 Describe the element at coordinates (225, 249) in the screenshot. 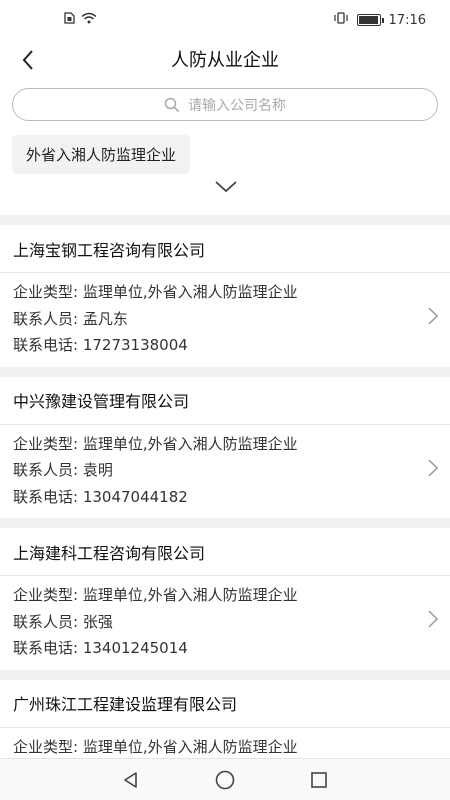

I see `company-name: 上海宝钢工程咨询有限公司` at that location.